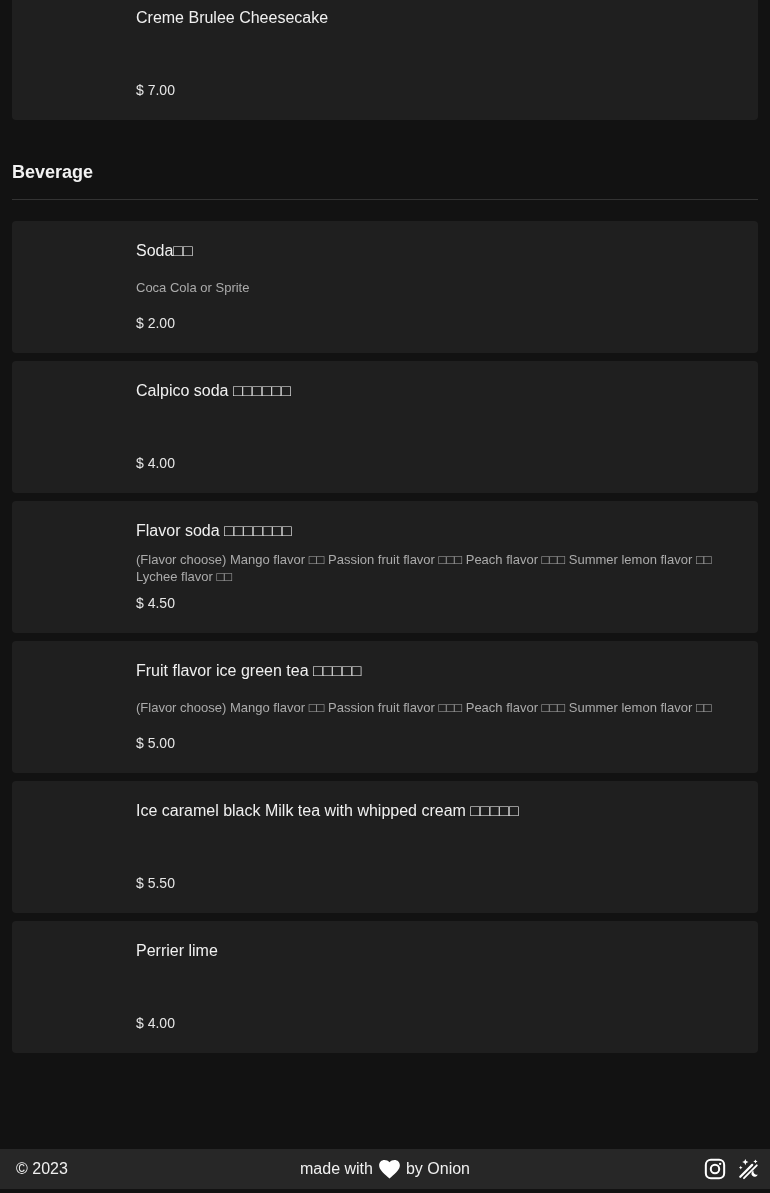 Image resolution: width=770 pixels, height=1193 pixels. Describe the element at coordinates (385, 427) in the screenshot. I see `menu-item-card: Calpico soda □□□□□□ $ 4.00` at that location.